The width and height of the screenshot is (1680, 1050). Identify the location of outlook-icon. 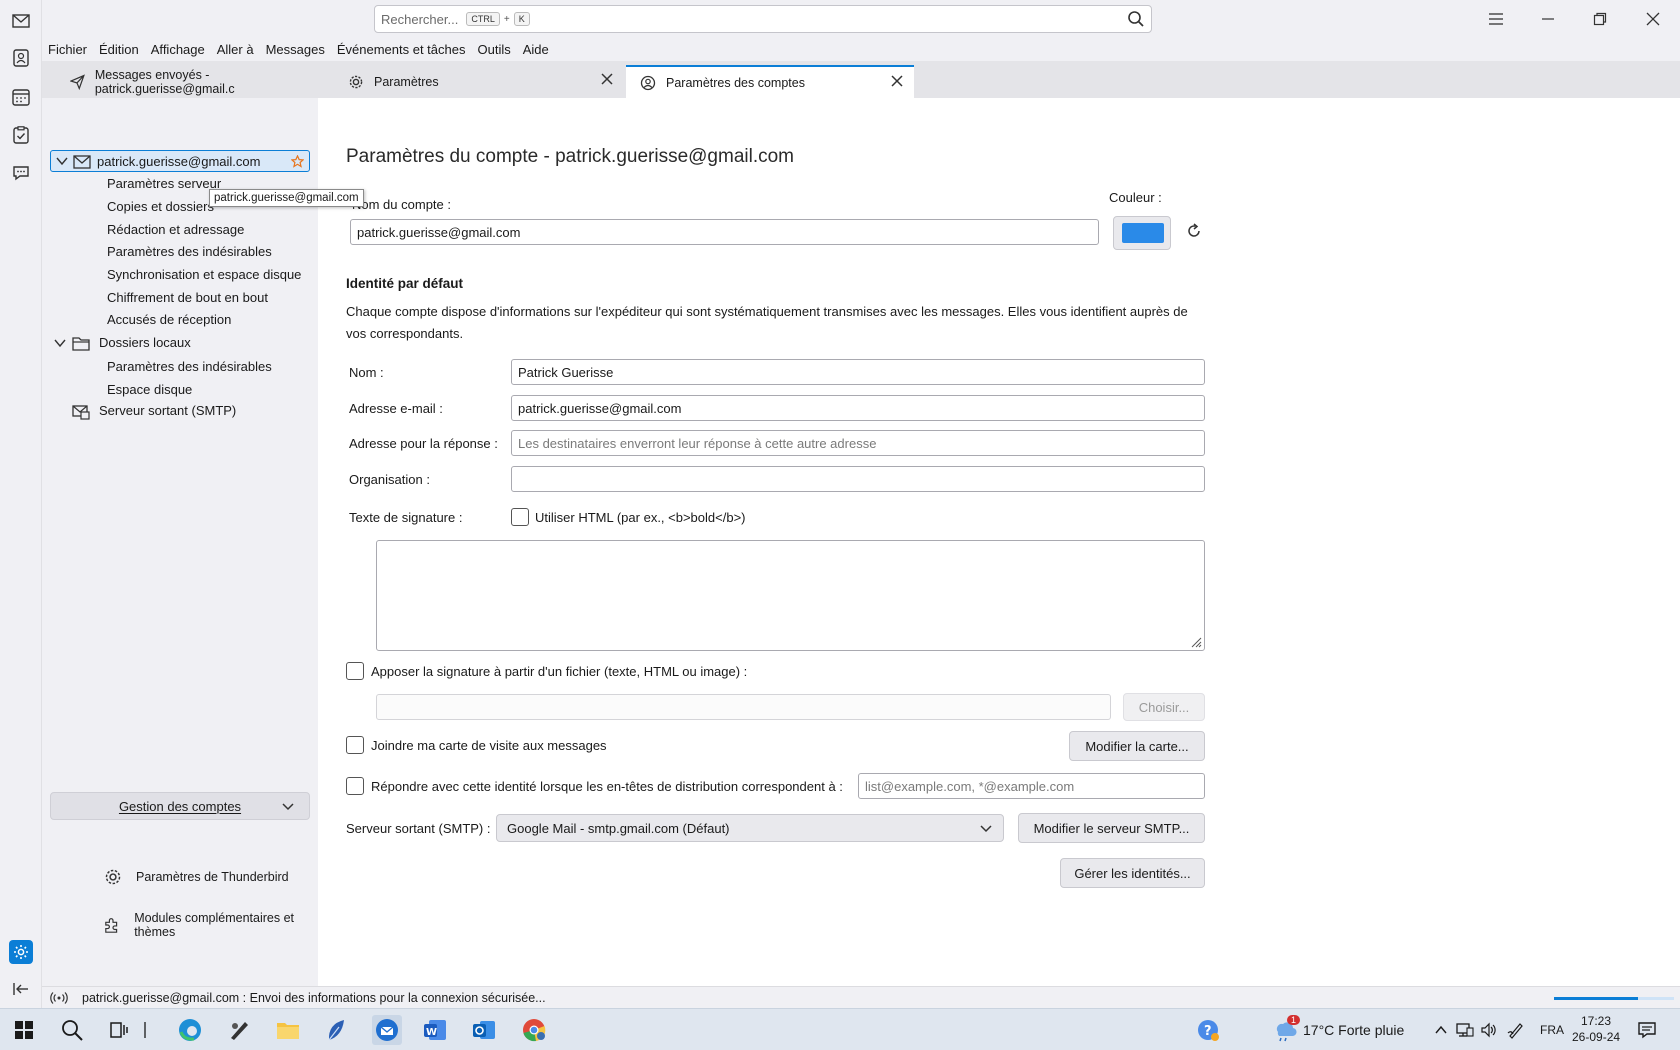
(484, 1030).